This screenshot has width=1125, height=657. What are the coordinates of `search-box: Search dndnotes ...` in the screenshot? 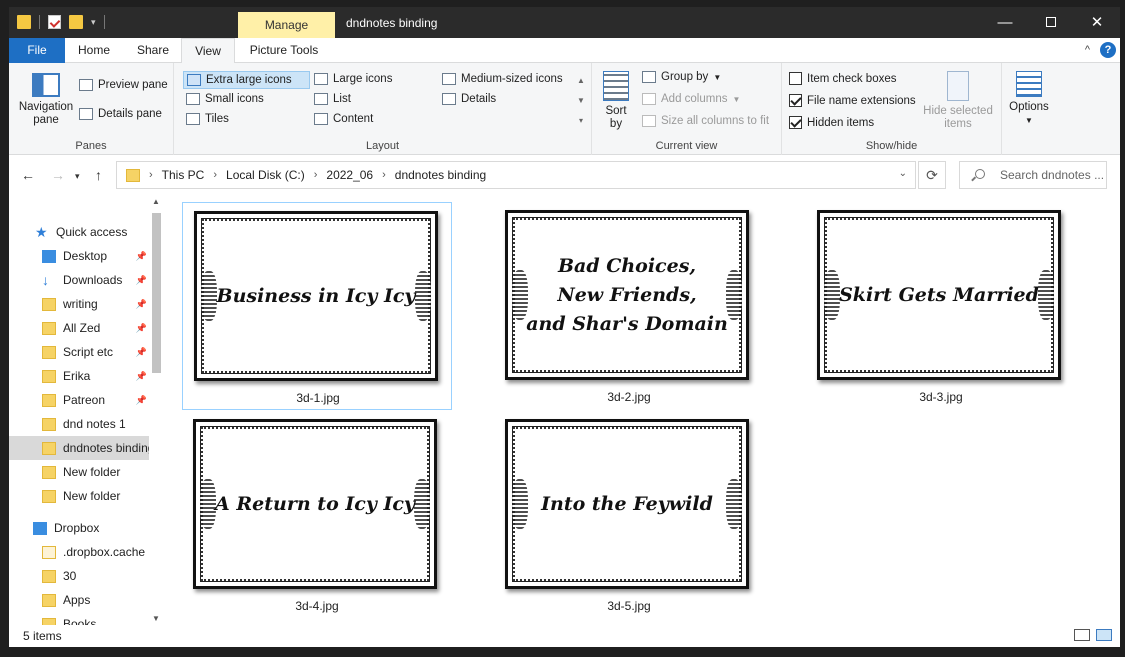 It's located at (1033, 175).